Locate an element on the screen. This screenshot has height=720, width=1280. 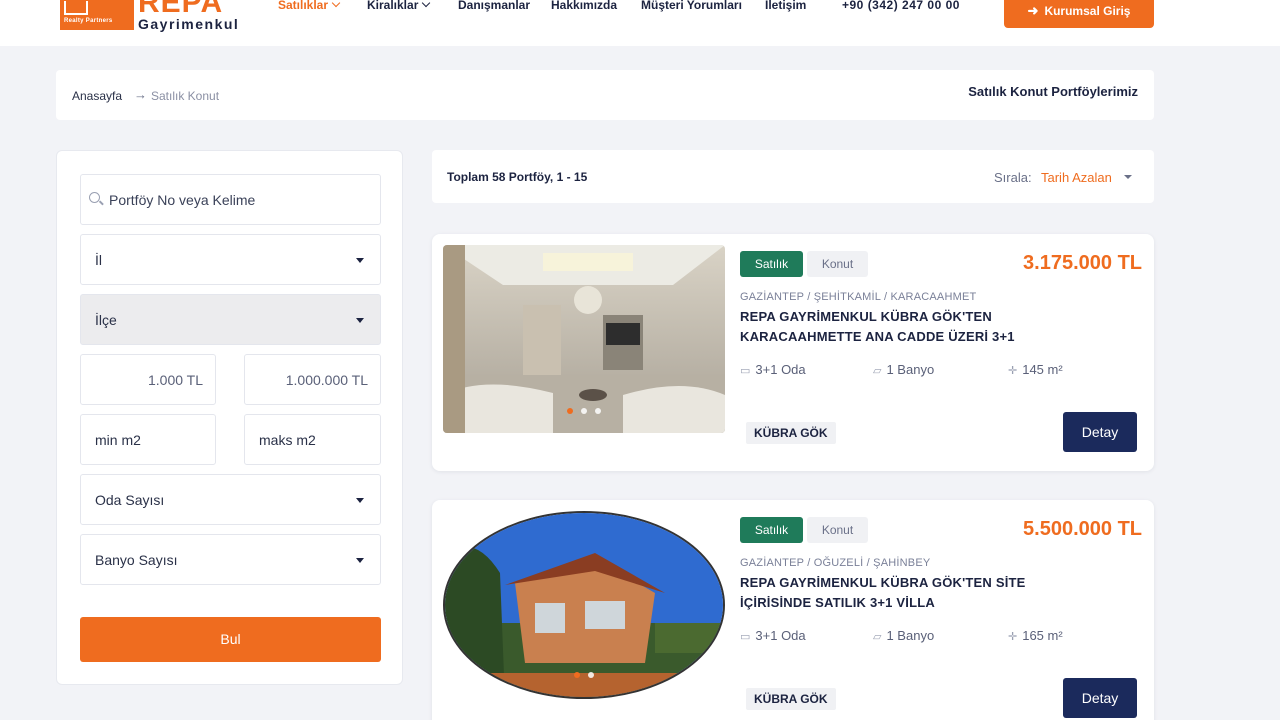
nav-satiliklar: Satılıklar is located at coordinates (309, 6).